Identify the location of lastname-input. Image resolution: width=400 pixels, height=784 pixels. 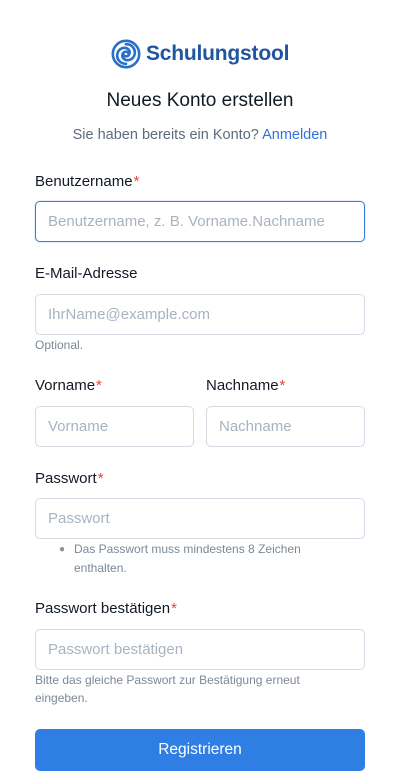
(285, 426).